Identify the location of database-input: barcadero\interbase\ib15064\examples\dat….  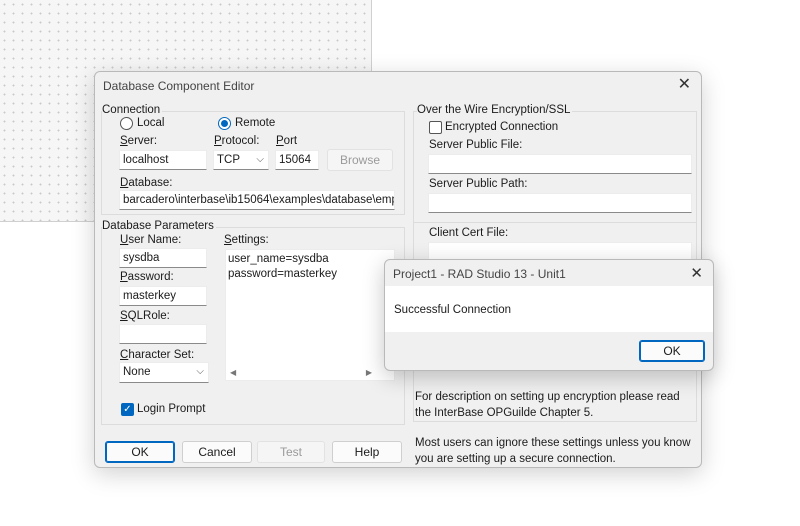
(257, 200).